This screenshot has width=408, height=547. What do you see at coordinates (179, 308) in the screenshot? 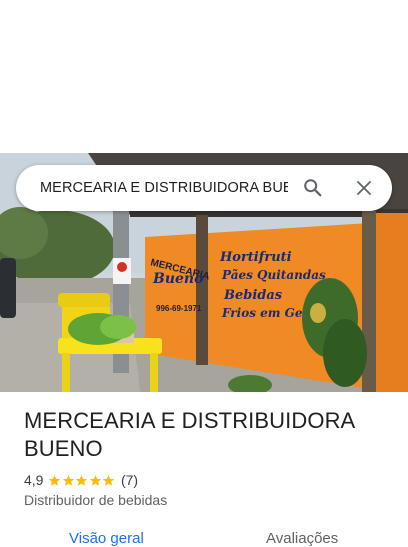
I see `sign-text-phone: 996-69-1971` at bounding box center [179, 308].